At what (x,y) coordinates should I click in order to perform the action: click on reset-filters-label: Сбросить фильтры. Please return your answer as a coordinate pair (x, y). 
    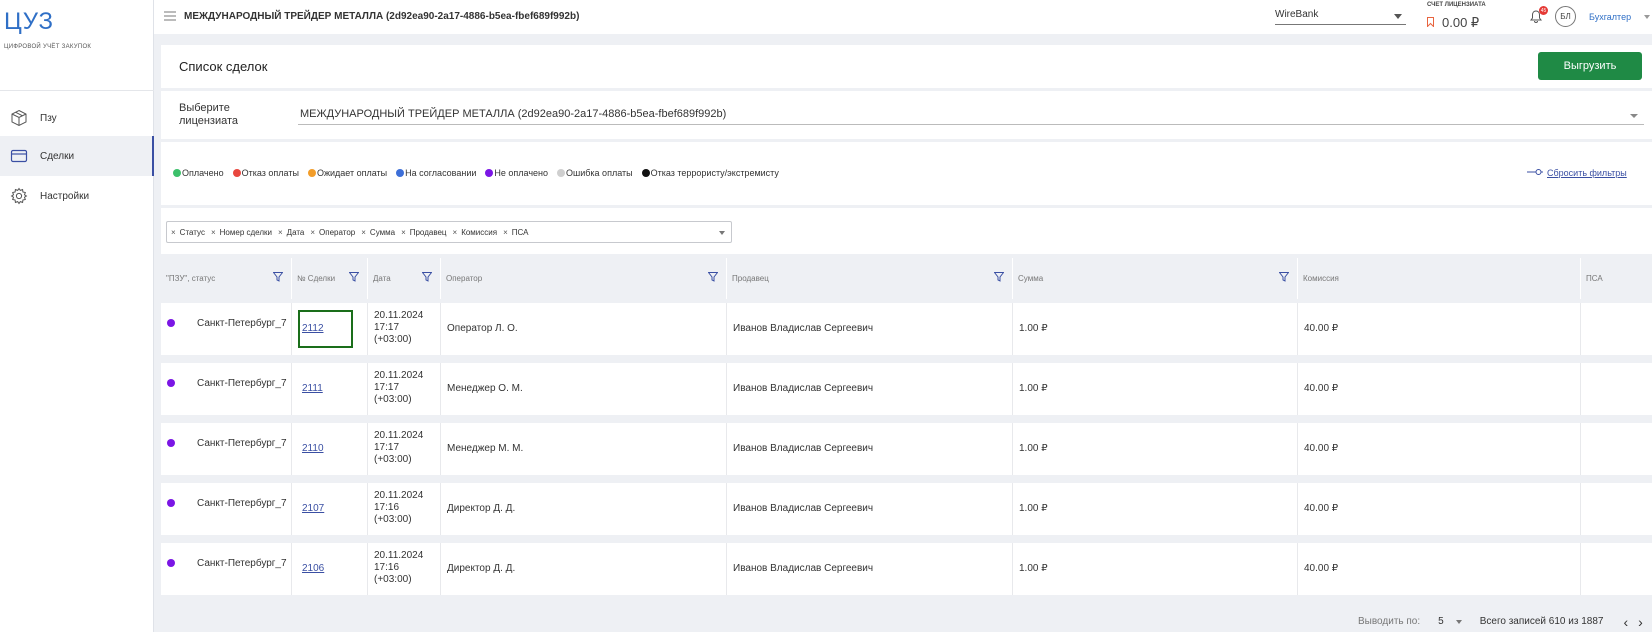
    Looking at the image, I should click on (1587, 173).